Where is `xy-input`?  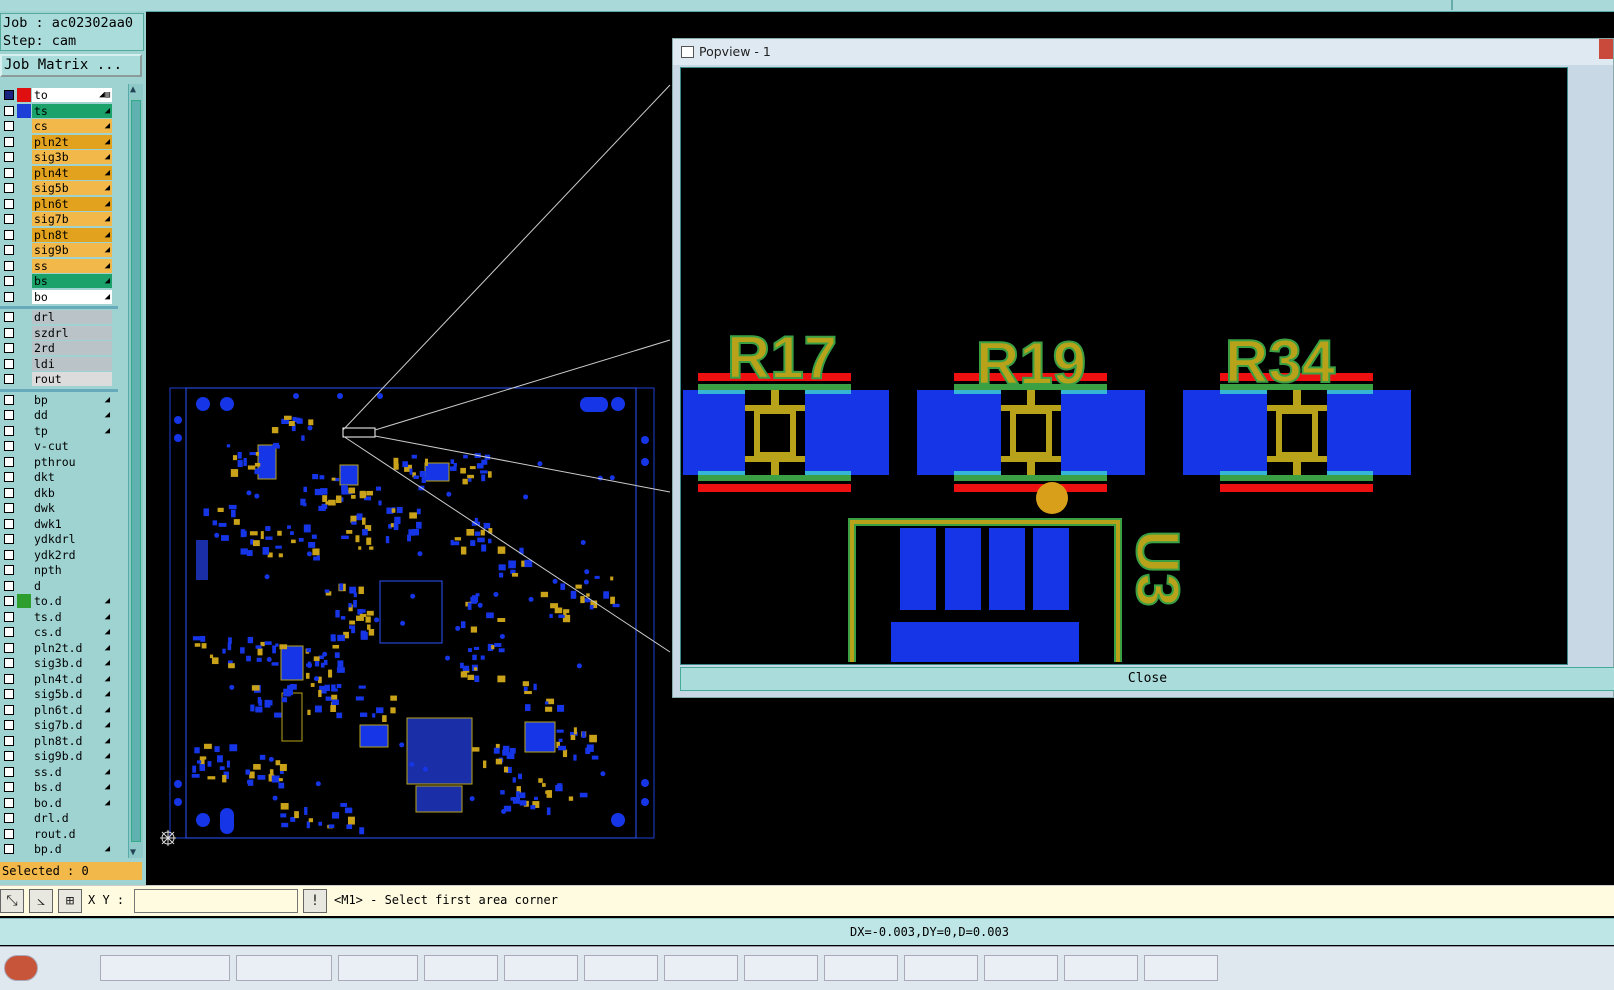
xy-input is located at coordinates (216, 901).